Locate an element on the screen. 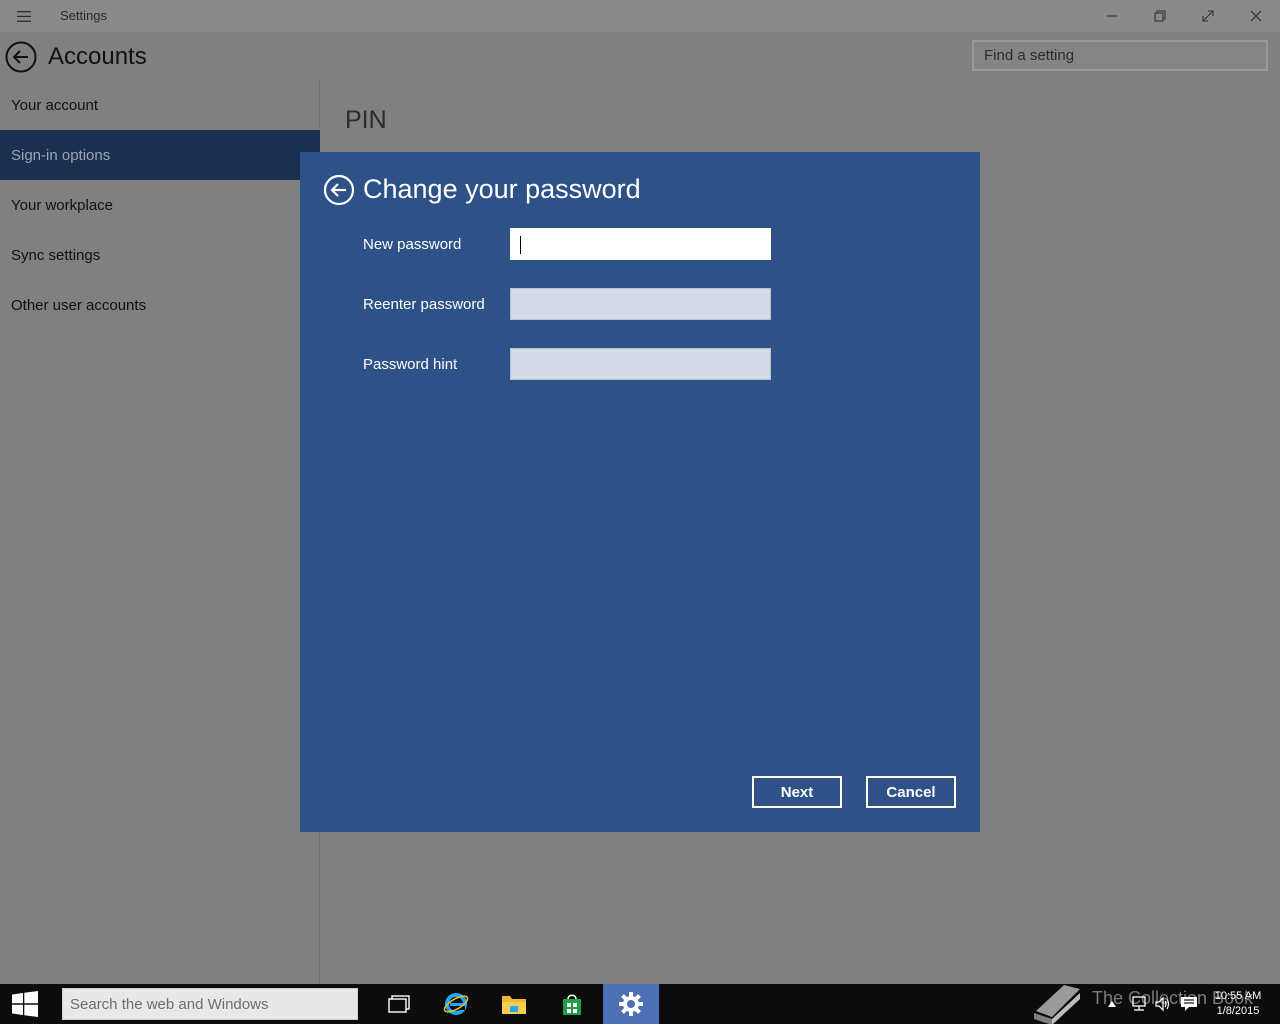 Image resolution: width=1280 pixels, height=1024 pixels. store-button is located at coordinates (572, 1004).